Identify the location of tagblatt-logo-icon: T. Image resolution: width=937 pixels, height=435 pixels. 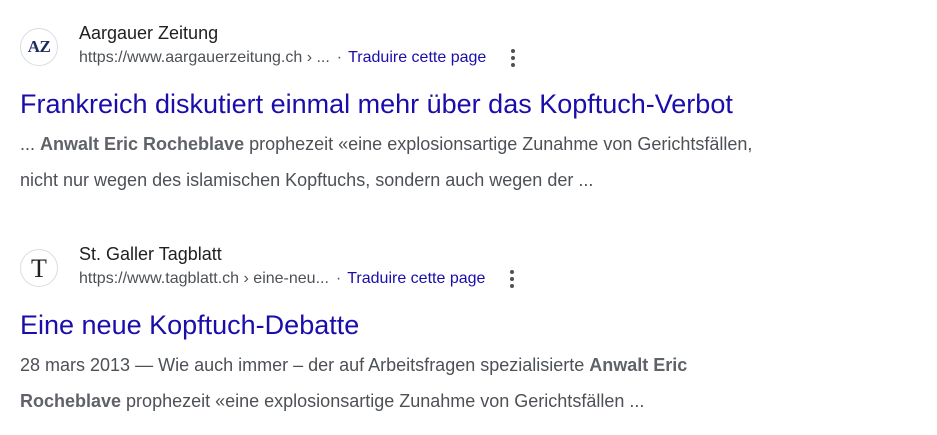
(39, 268).